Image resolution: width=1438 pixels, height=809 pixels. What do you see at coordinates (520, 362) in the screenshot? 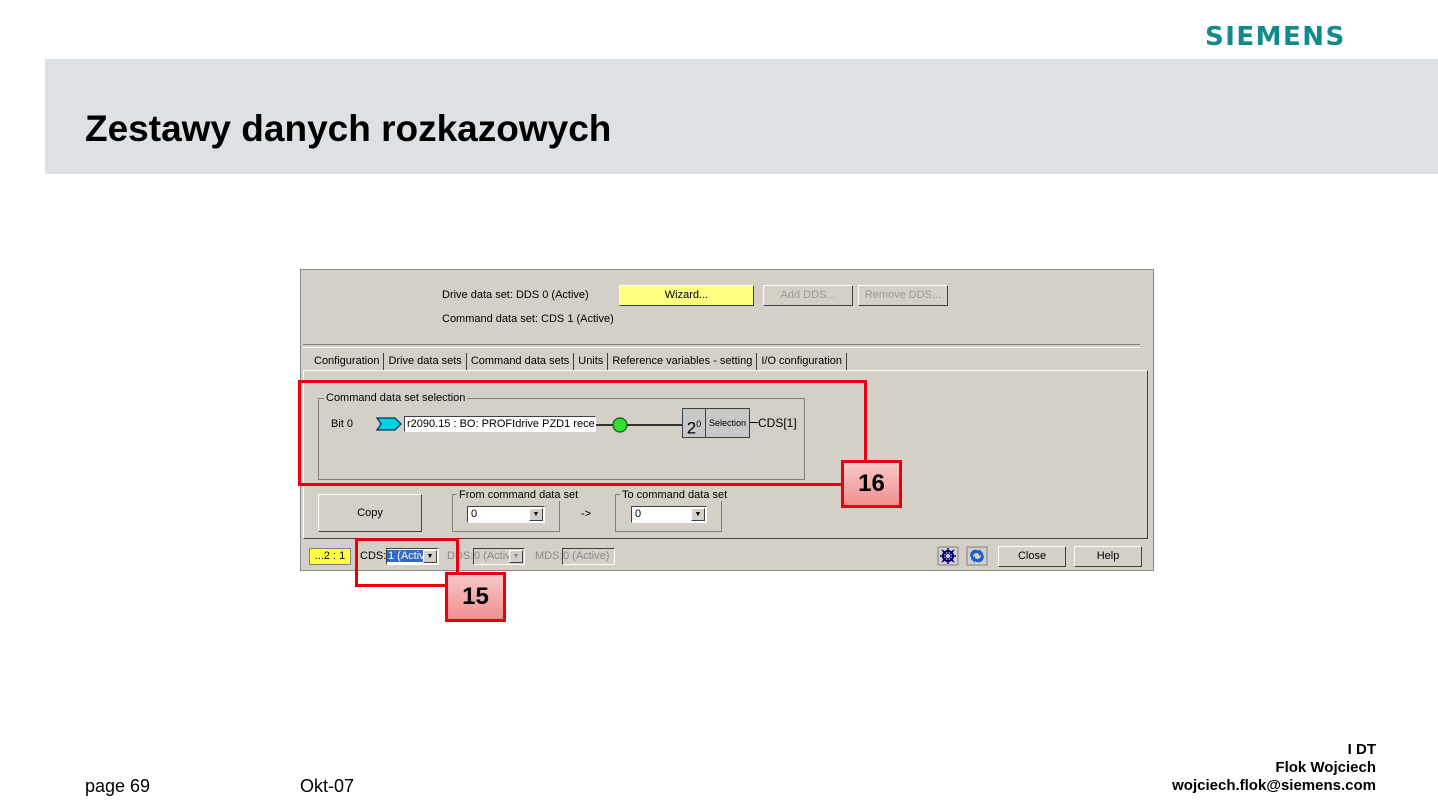
I see `tab-command-data-sets: Command data sets` at bounding box center [520, 362].